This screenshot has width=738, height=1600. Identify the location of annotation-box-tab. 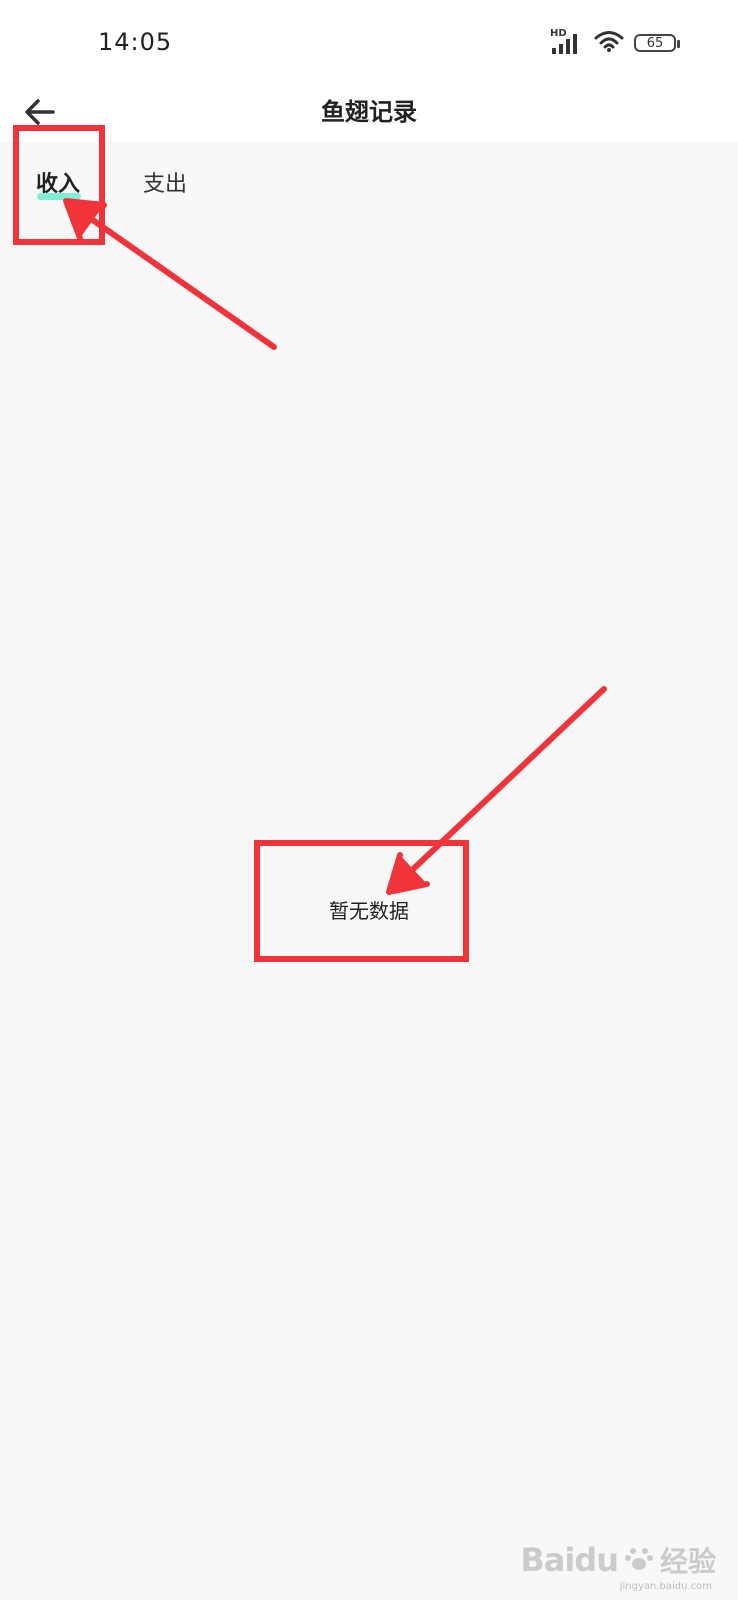
(59, 185).